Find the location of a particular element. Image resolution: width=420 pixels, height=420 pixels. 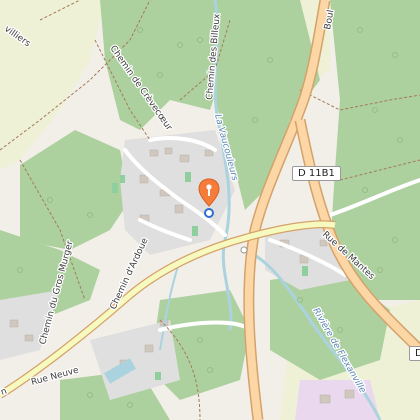

road-shield-d11b1: D 11B1 is located at coordinates (316, 173).